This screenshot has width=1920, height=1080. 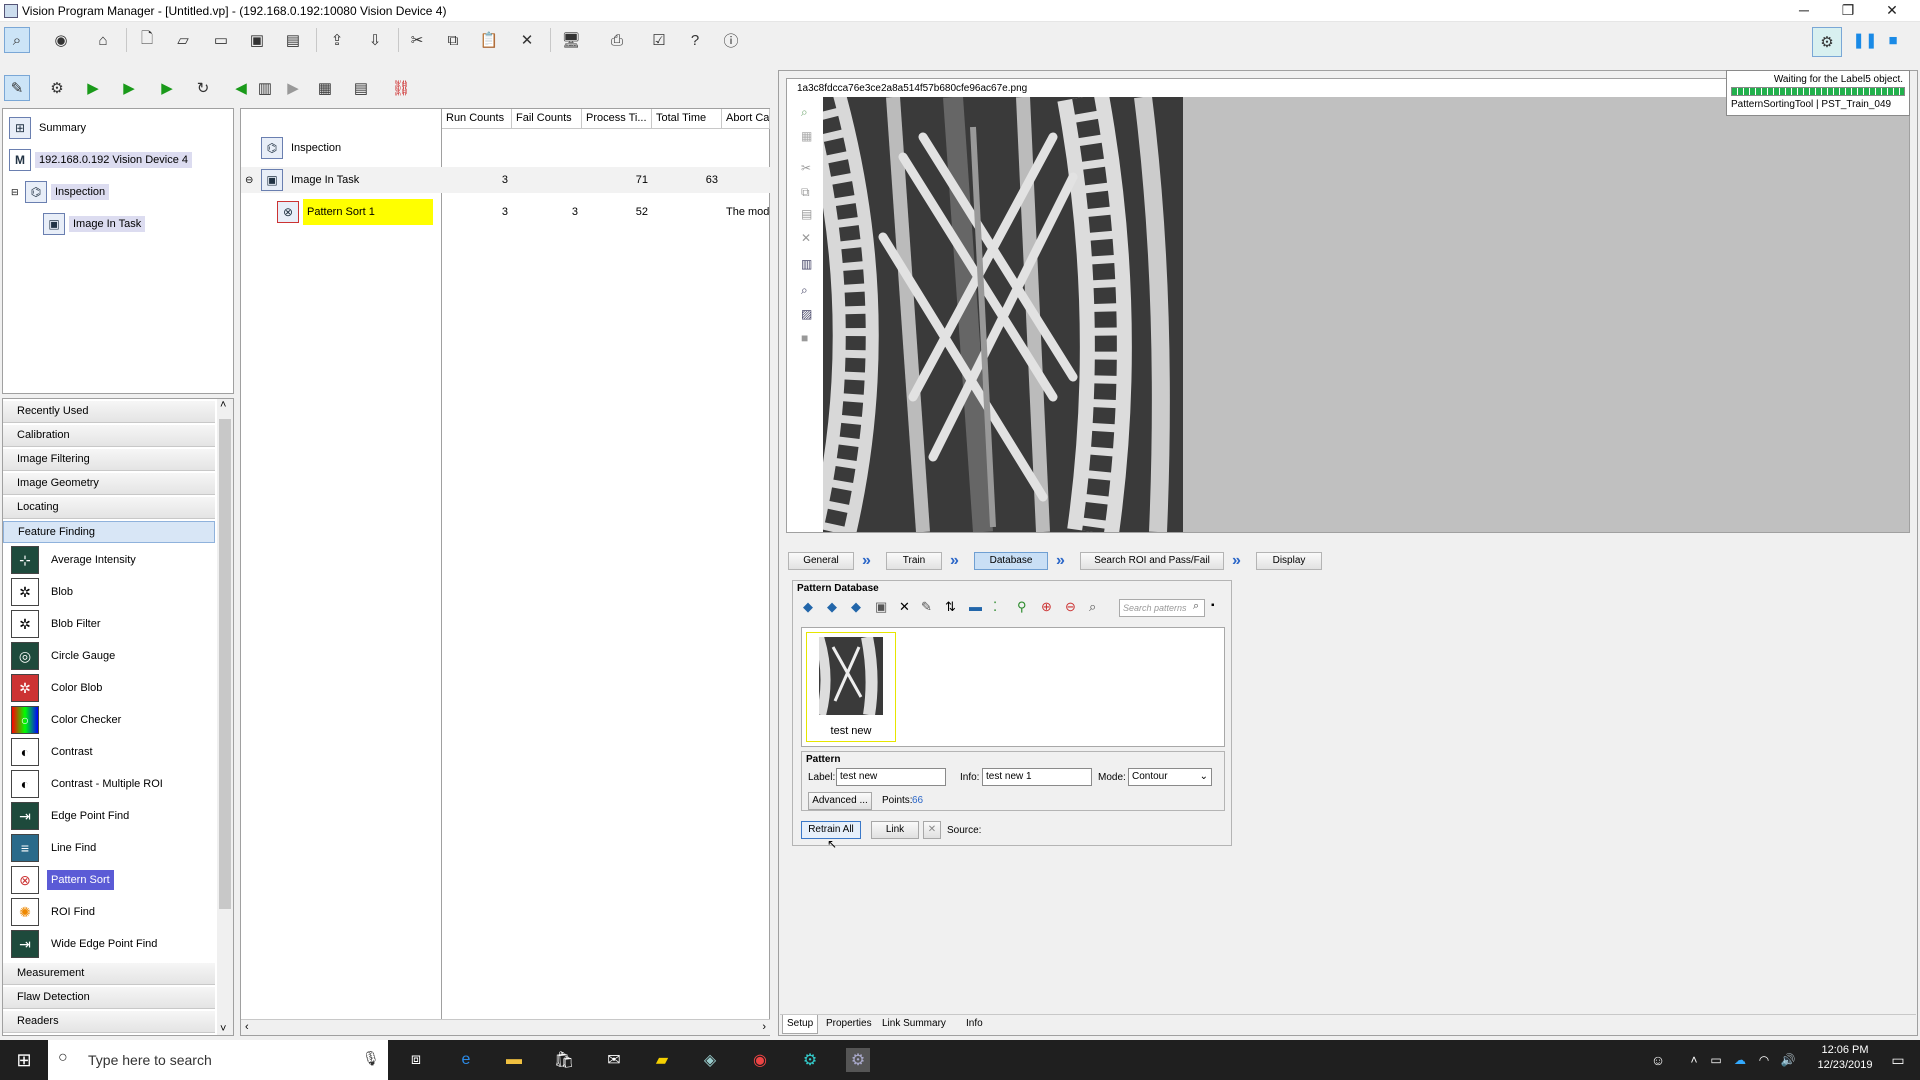 I want to click on film-icon: ▥, so click(x=265, y=88).